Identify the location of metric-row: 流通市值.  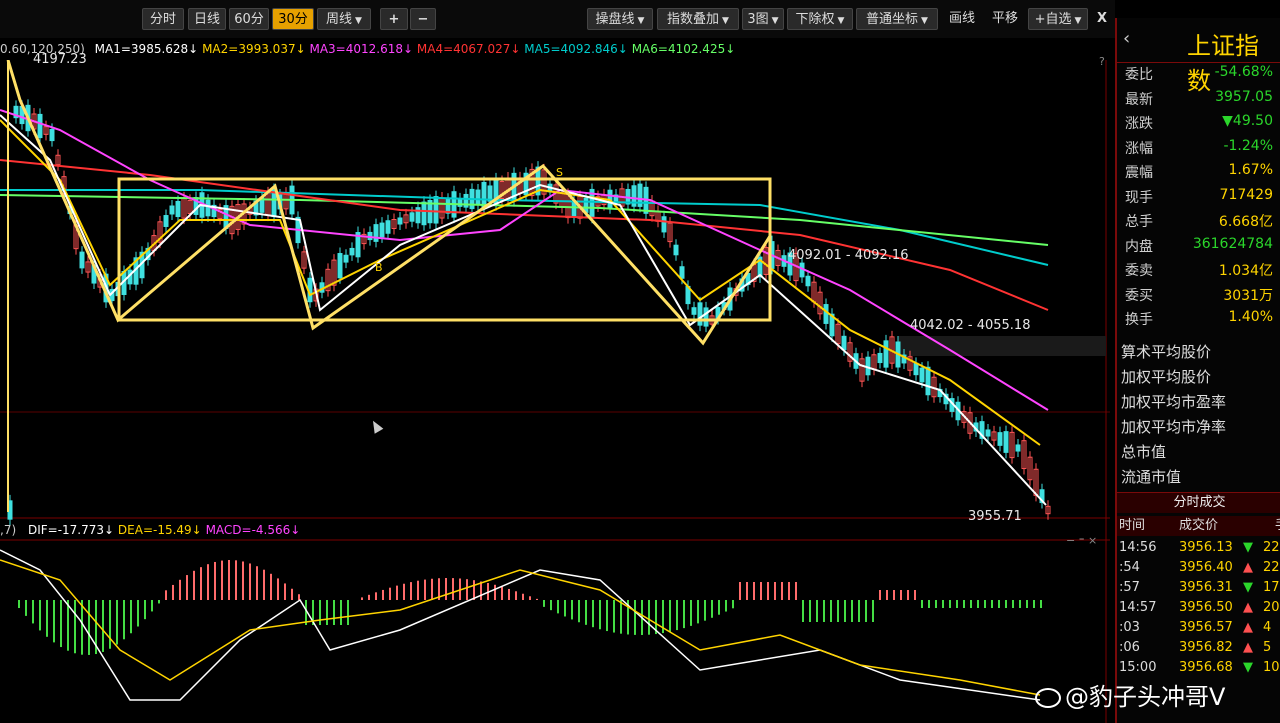
(1151, 476).